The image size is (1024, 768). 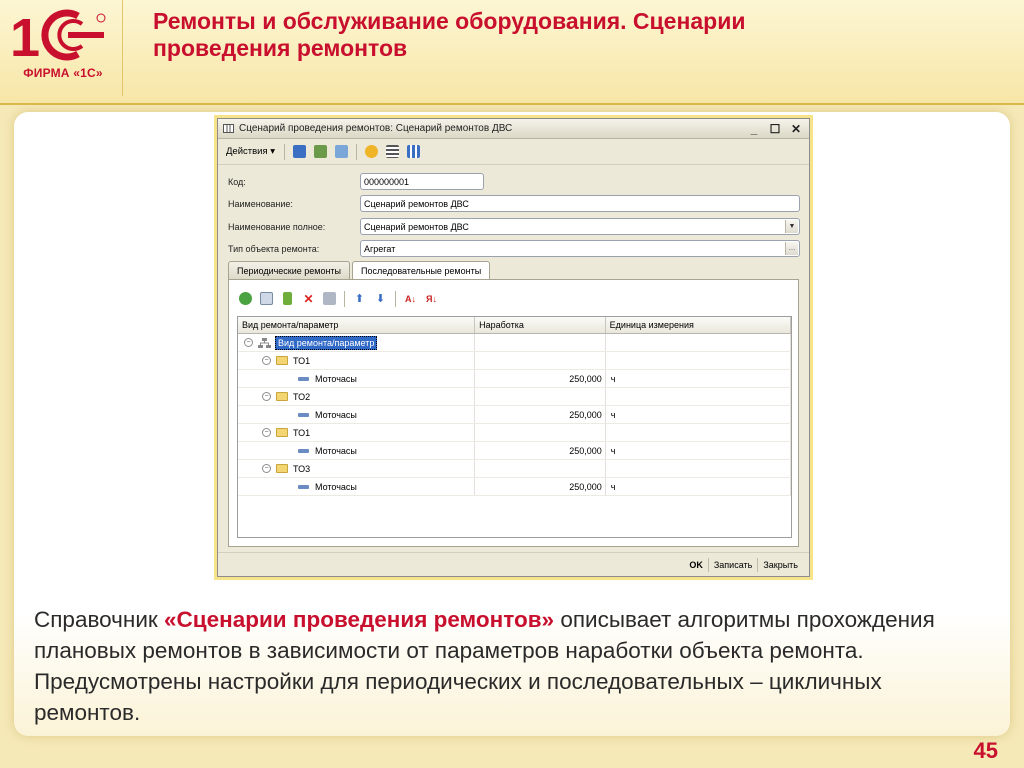 I want to click on full-name-value: Сценарий ремонтов ДВС, so click(x=416, y=226).